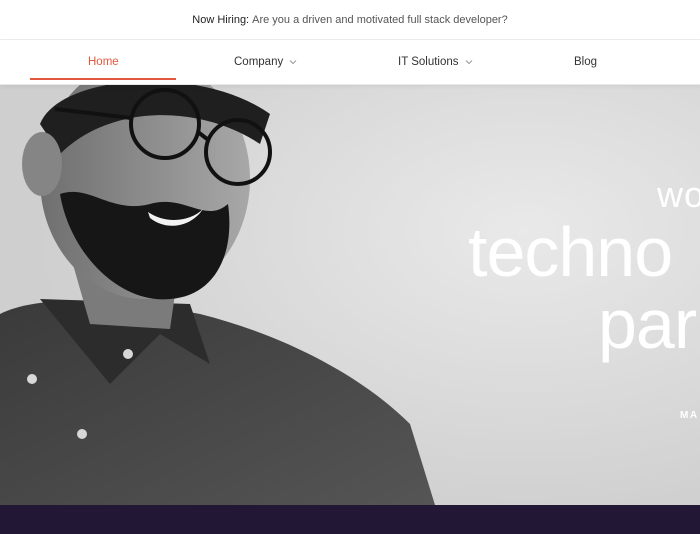 The image size is (700, 534). I want to click on main-nav: Home Company IT Solutions Blog, so click(350, 62).